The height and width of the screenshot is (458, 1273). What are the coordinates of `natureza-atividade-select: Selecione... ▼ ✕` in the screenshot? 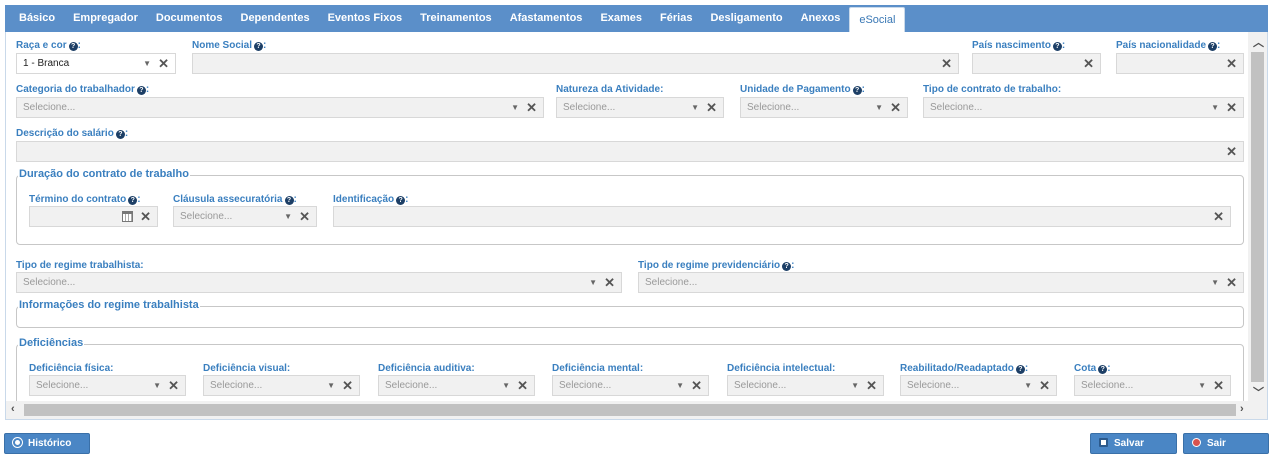 It's located at (640, 107).